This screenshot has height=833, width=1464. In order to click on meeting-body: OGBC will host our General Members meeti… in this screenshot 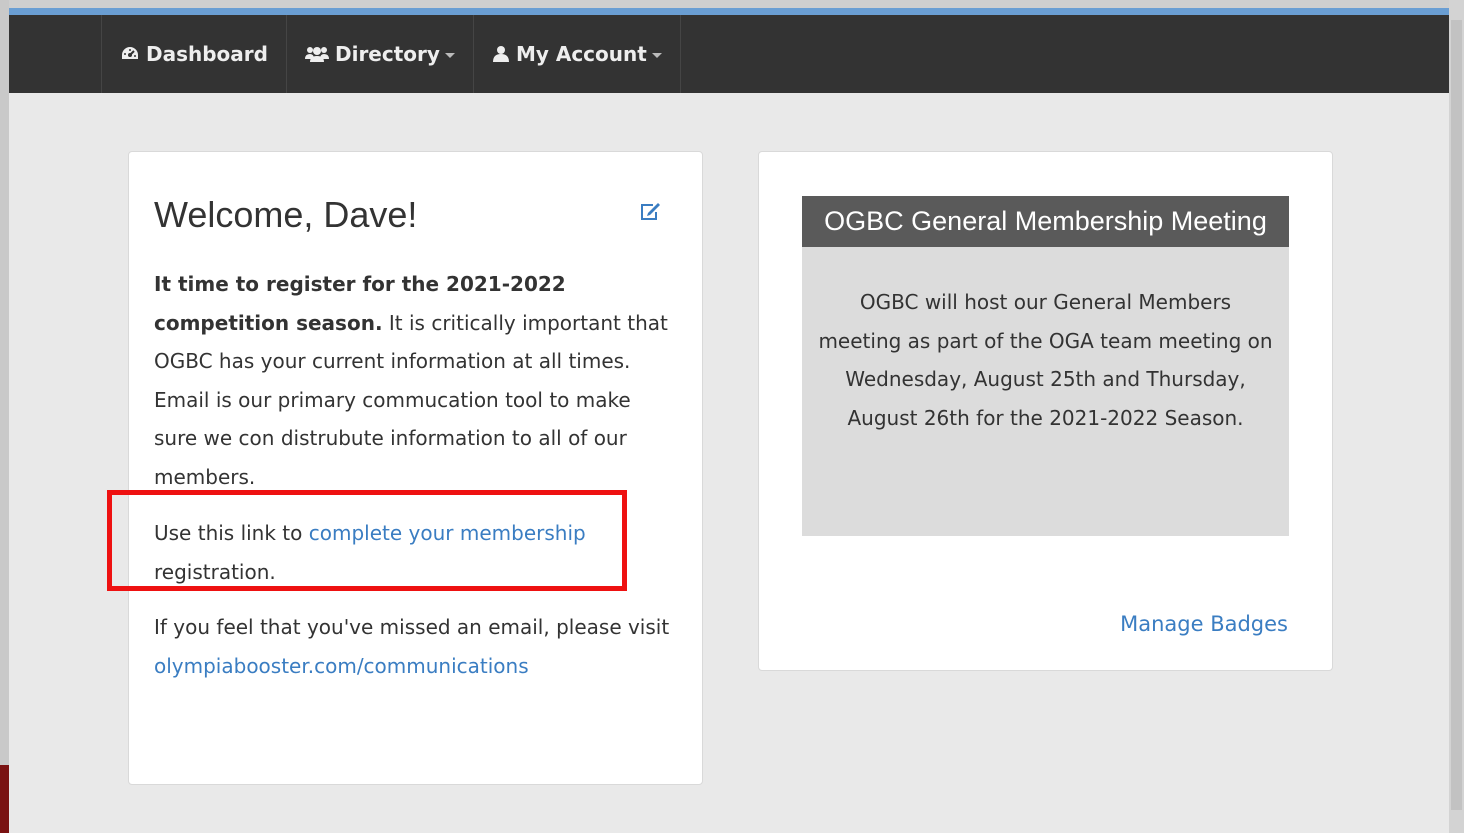, I will do `click(1045, 360)`.